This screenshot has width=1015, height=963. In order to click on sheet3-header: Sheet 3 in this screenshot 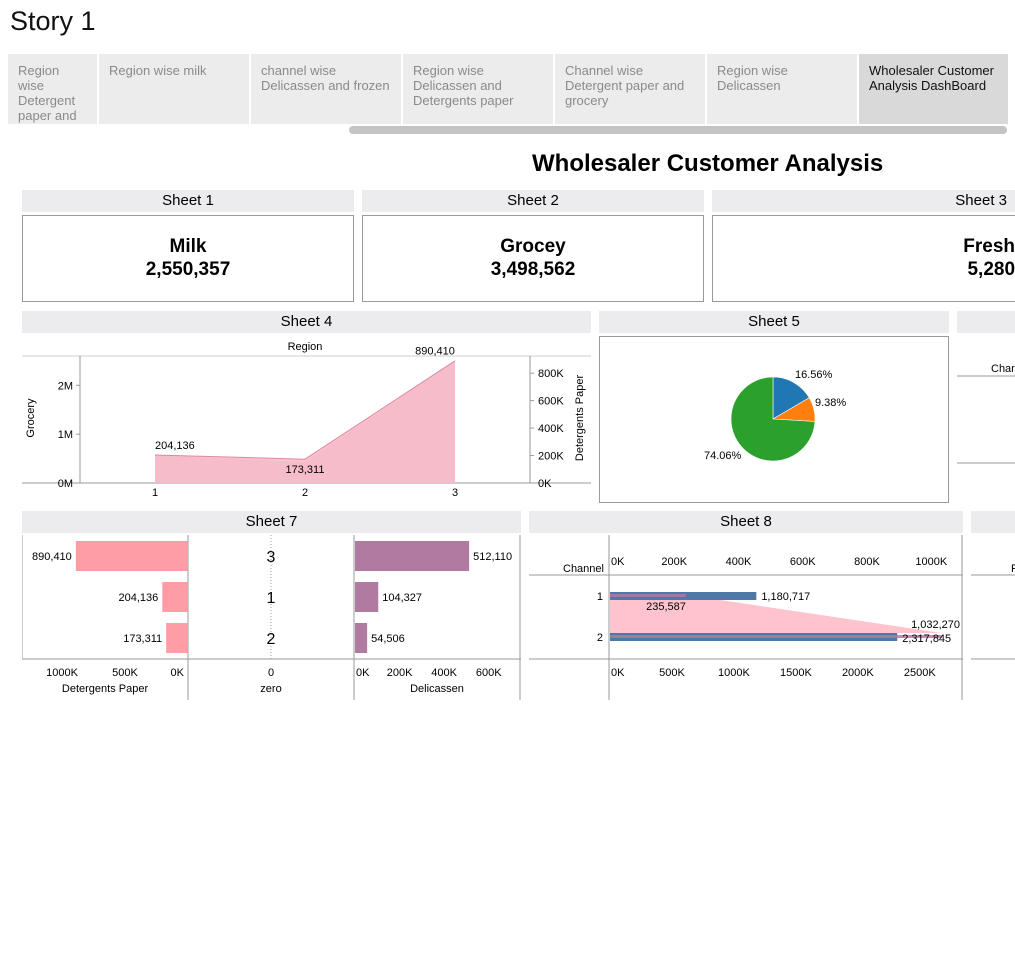, I will do `click(863, 201)`.